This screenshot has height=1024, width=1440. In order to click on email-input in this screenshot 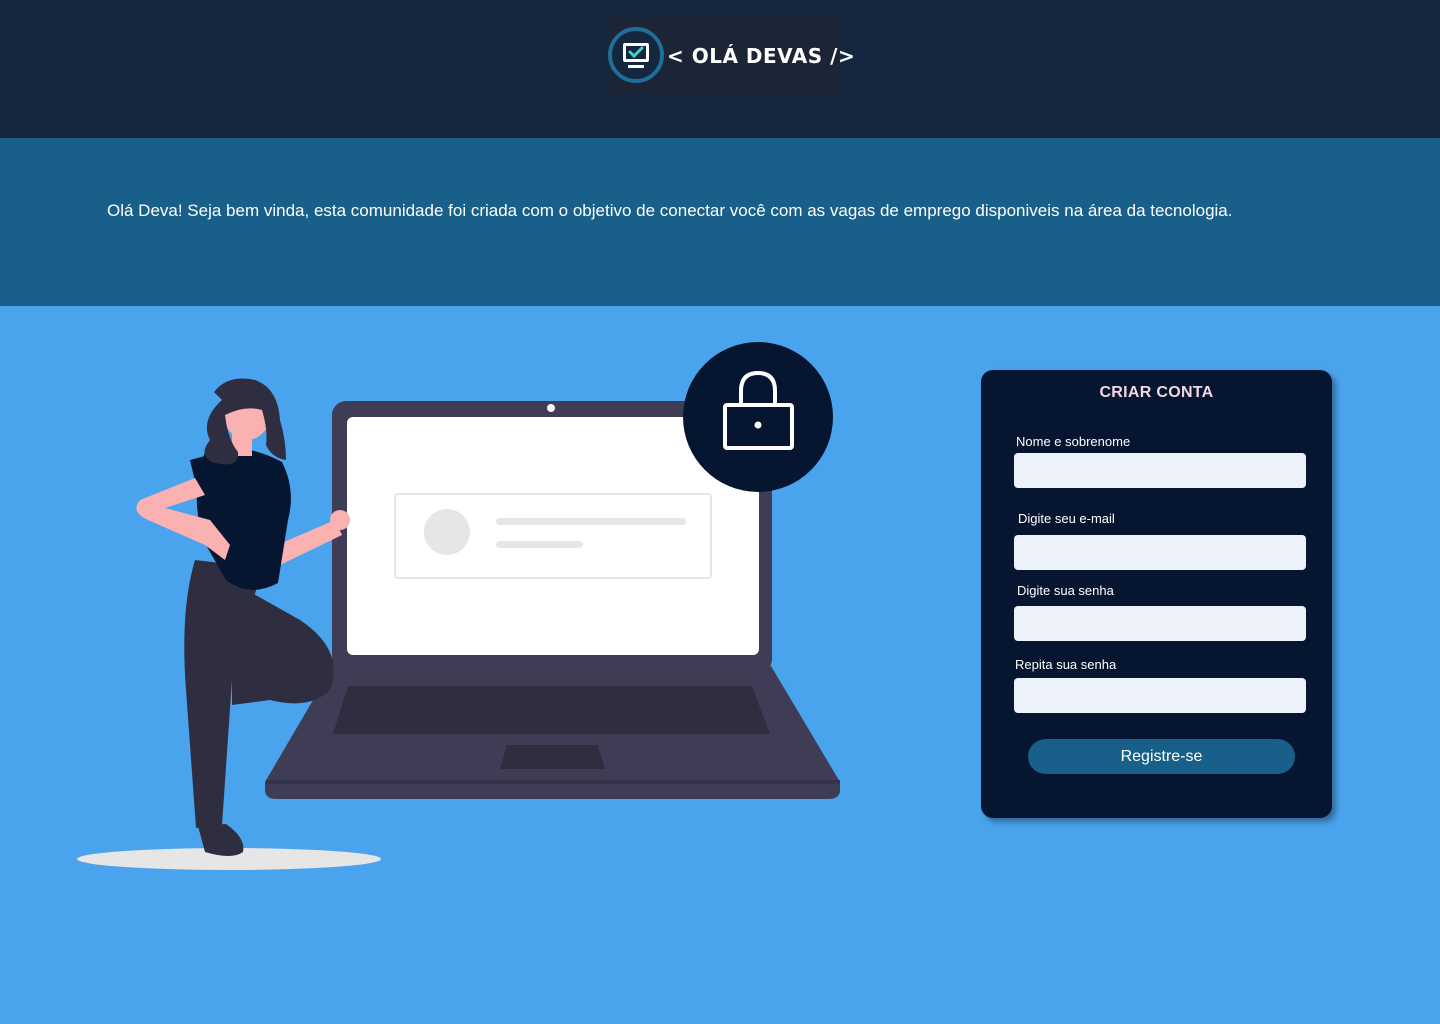, I will do `click(1160, 552)`.